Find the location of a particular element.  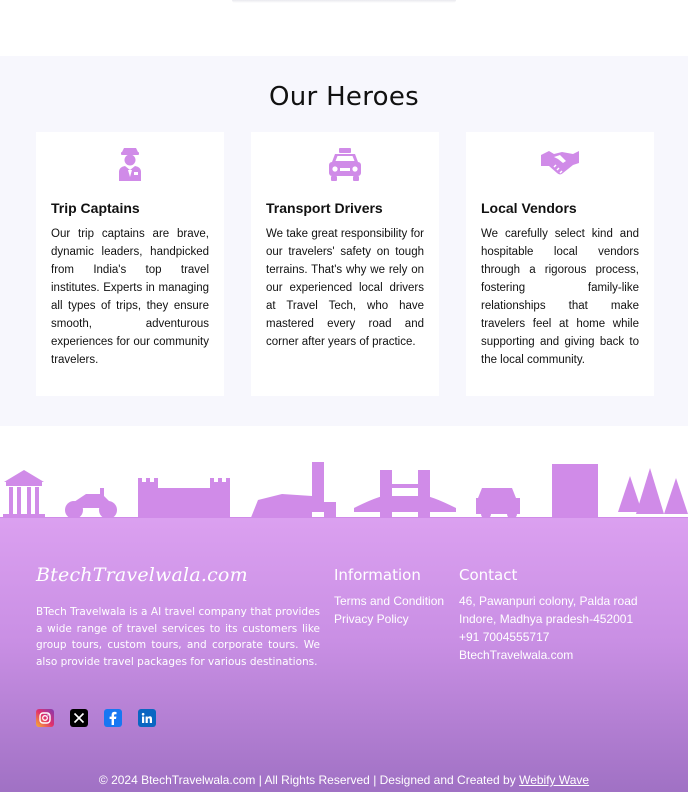

tower-bridge-icon is located at coordinates (405, 494).